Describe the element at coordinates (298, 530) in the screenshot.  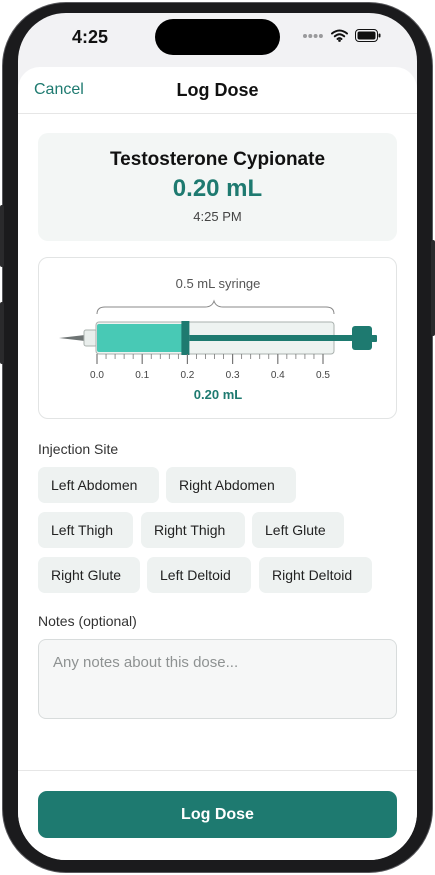
I see `site-chip-left-glute: Left Glute` at that location.